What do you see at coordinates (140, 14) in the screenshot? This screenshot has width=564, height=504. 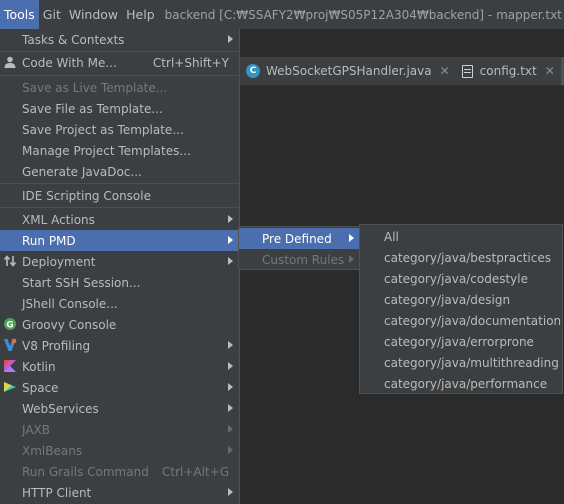 I see `menu-help: Help` at bounding box center [140, 14].